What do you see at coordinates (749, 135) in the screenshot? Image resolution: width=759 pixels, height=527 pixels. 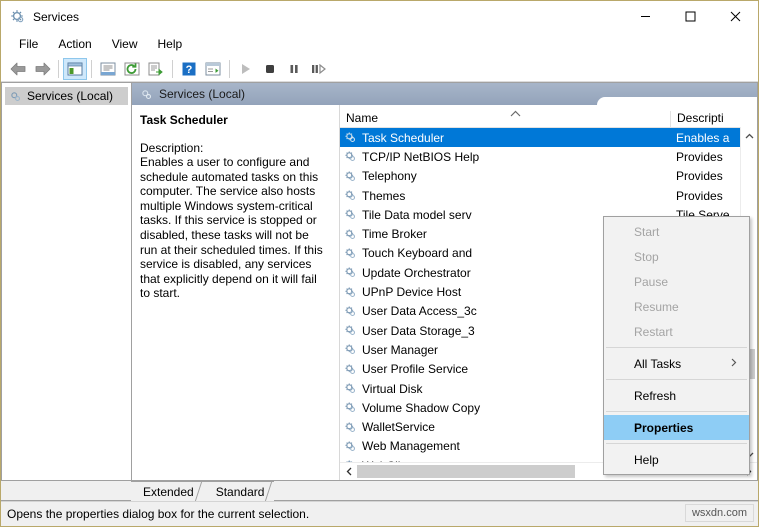 I see `scroll-up-icon` at bounding box center [749, 135].